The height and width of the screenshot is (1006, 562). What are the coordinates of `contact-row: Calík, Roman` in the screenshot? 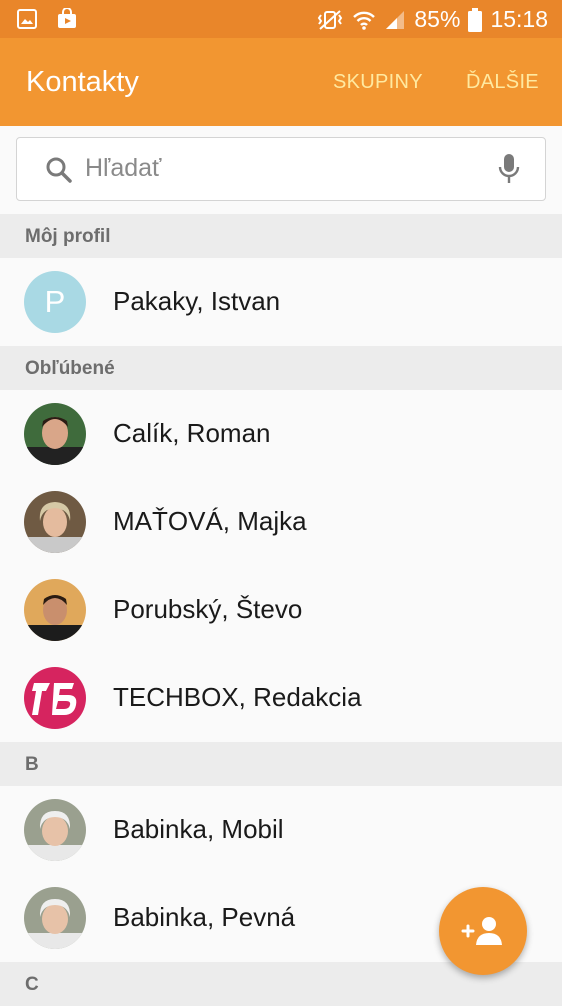 It's located at (281, 434).